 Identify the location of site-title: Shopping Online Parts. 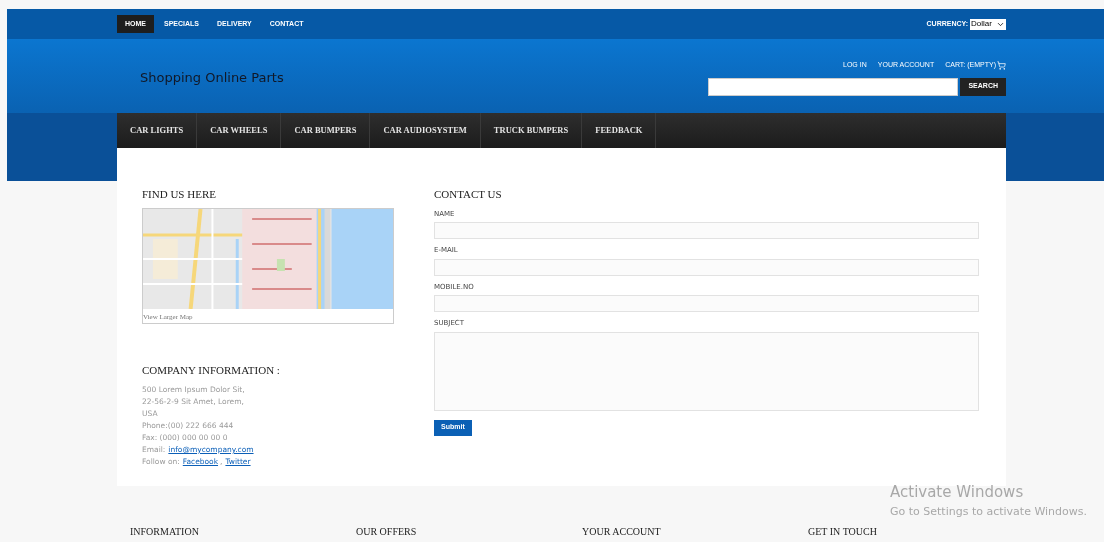
(212, 78).